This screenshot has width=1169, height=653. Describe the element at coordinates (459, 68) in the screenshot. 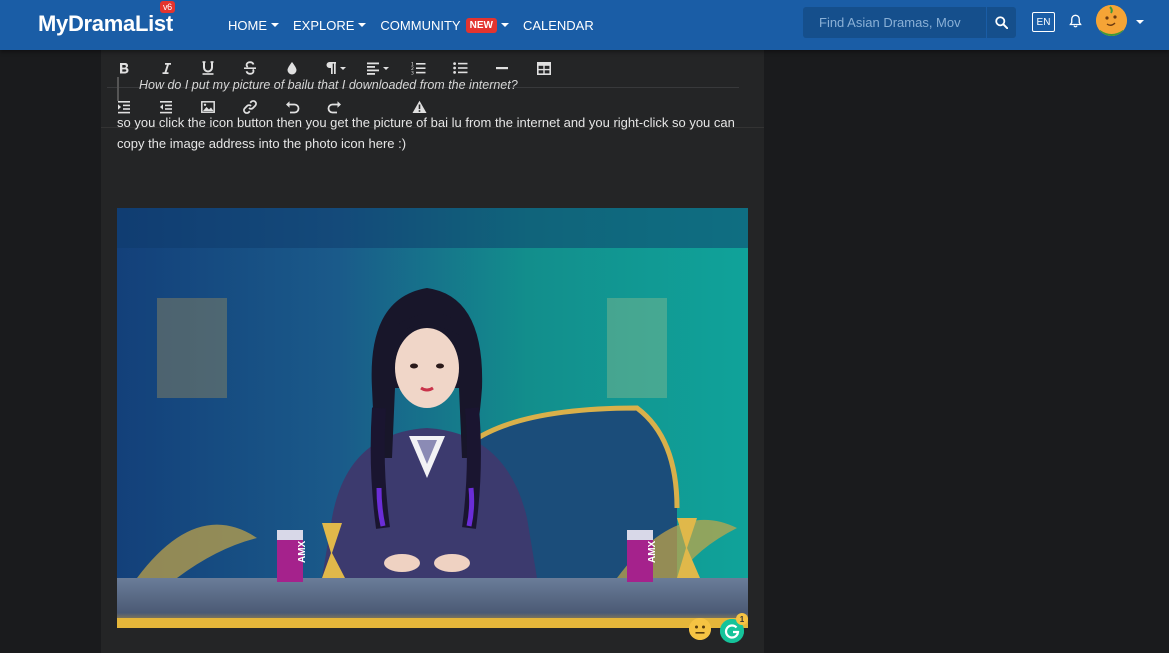

I see `unordered-list-icon` at that location.